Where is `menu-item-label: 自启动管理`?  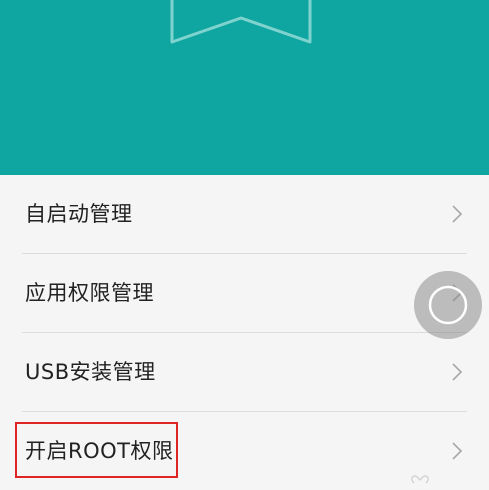 menu-item-label: 自启动管理 is located at coordinates (79, 214).